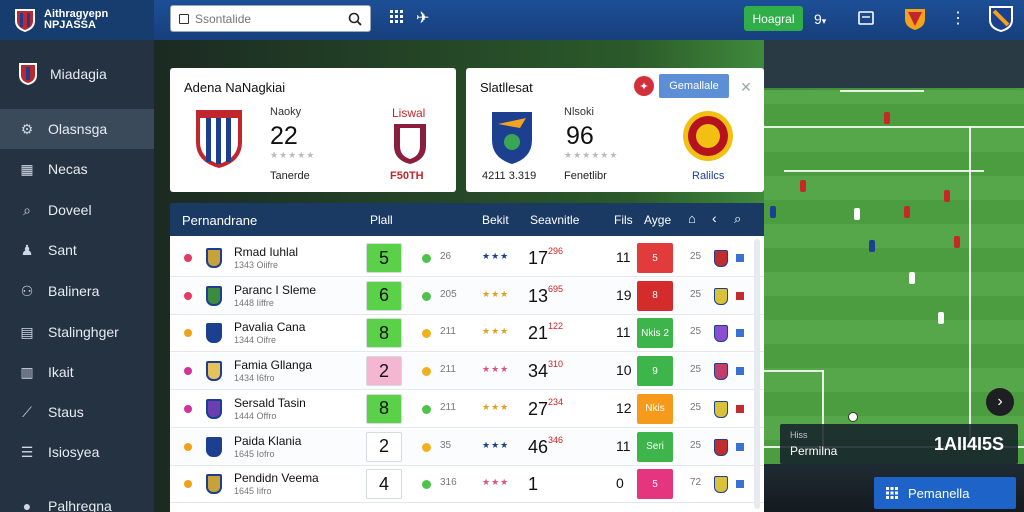  I want to click on grid-menu-icon, so click(397, 19).